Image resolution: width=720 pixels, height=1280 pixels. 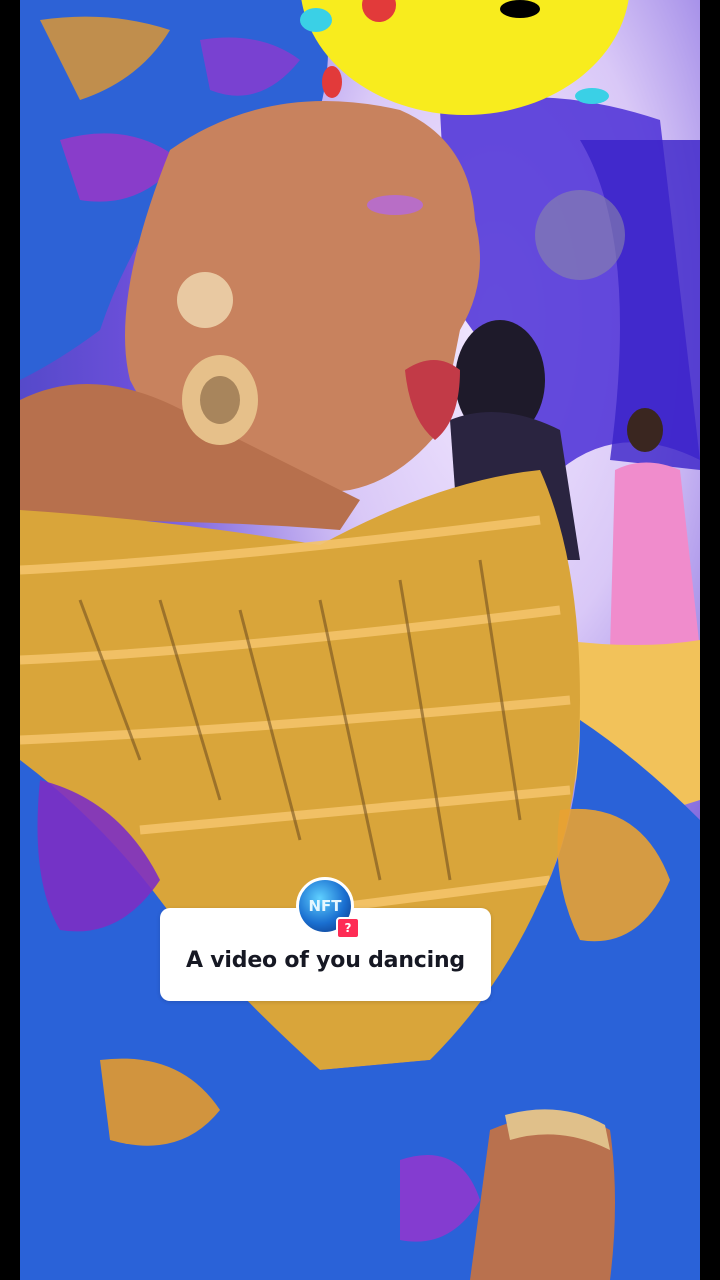 What do you see at coordinates (325, 960) in the screenshot?
I see `prompt-text: A video of you dancing` at bounding box center [325, 960].